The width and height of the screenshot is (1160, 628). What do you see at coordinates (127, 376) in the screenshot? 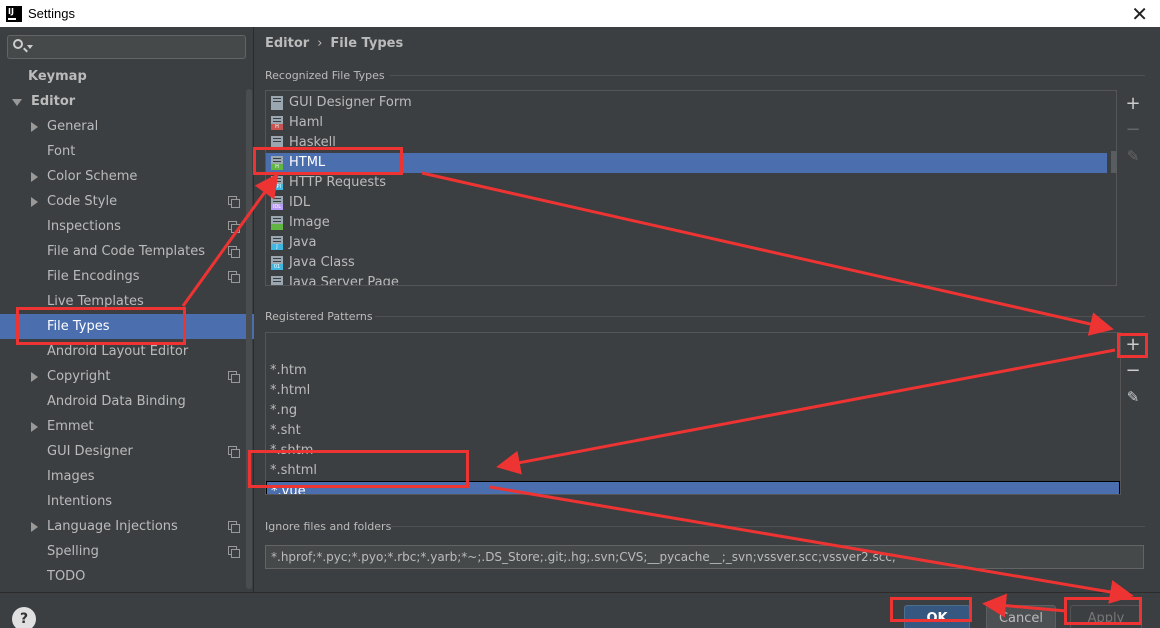
I see `sidebar-item-copyright: Copyright` at bounding box center [127, 376].